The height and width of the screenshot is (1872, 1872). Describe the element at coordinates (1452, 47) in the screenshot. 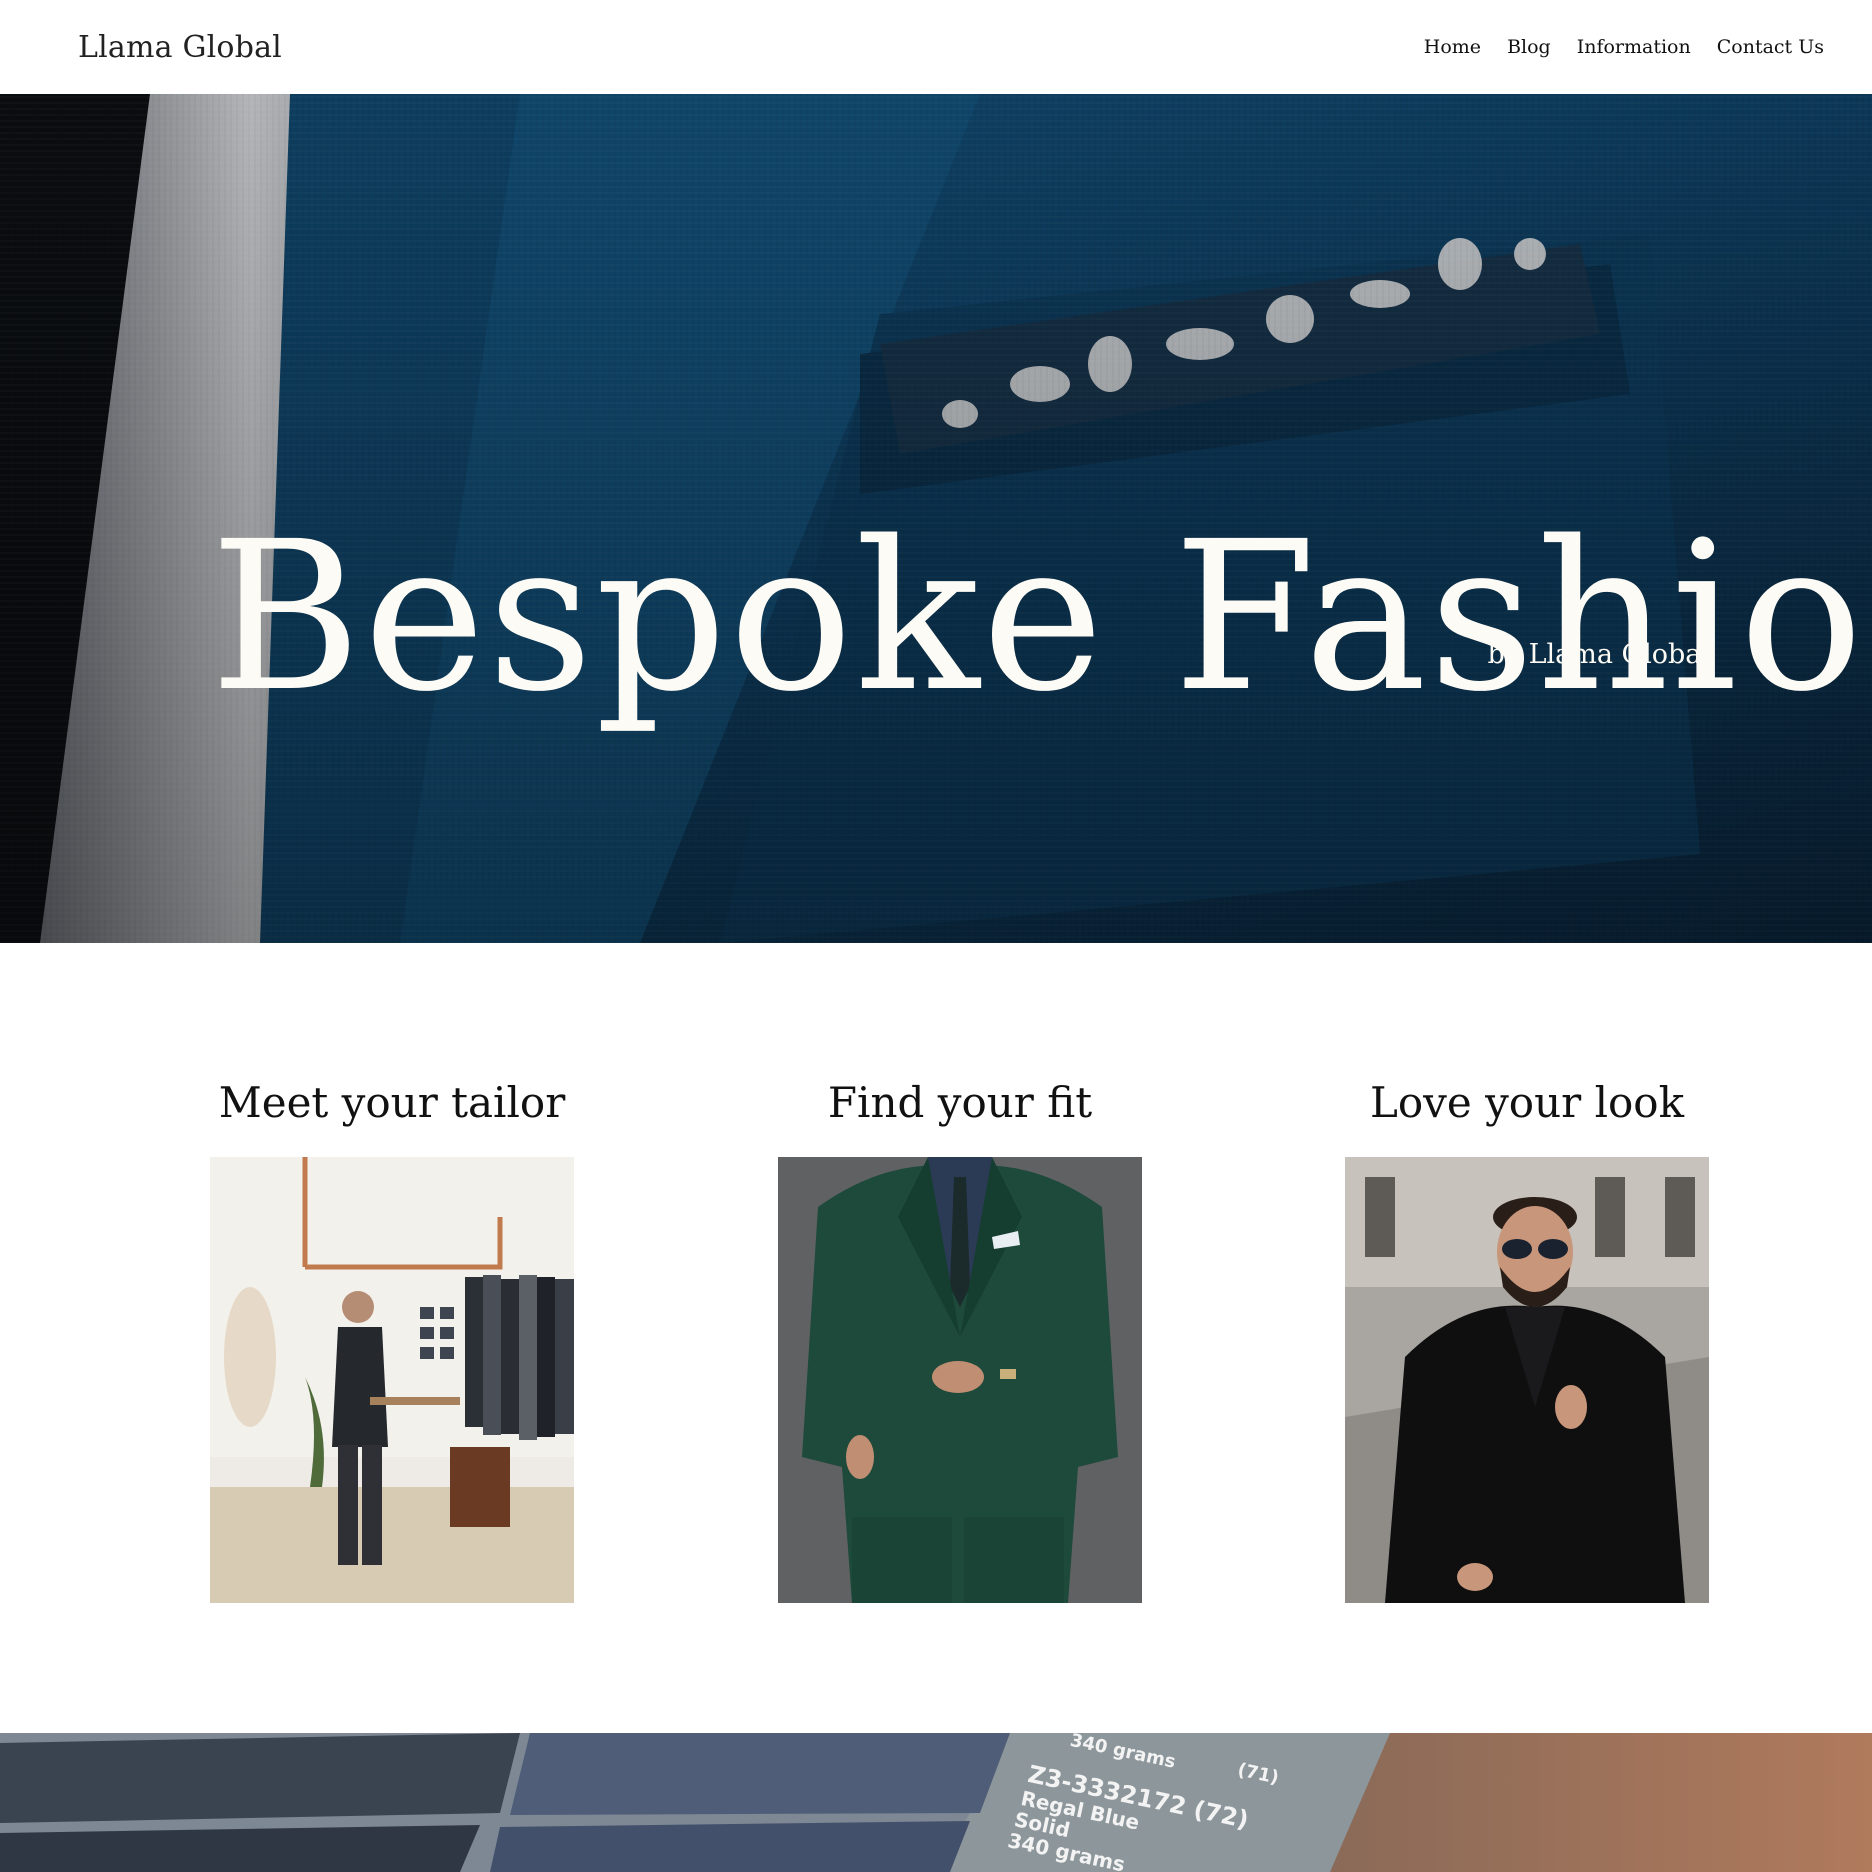

I see `nav-home: Home` at that location.